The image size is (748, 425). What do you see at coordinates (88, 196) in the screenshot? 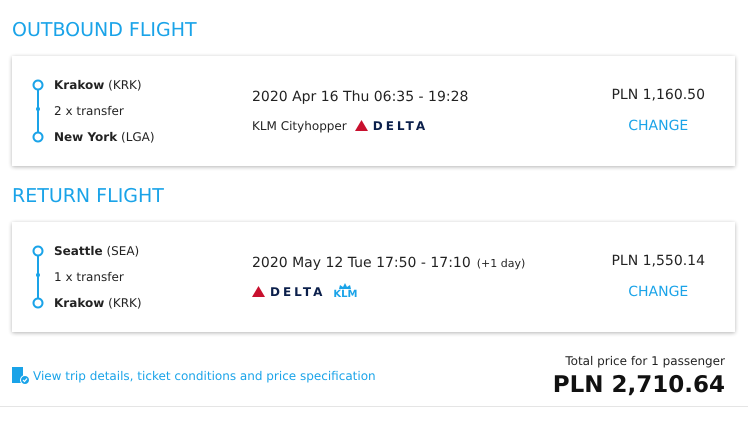
I see `section-heading: RETURN FLIGHT` at bounding box center [88, 196].